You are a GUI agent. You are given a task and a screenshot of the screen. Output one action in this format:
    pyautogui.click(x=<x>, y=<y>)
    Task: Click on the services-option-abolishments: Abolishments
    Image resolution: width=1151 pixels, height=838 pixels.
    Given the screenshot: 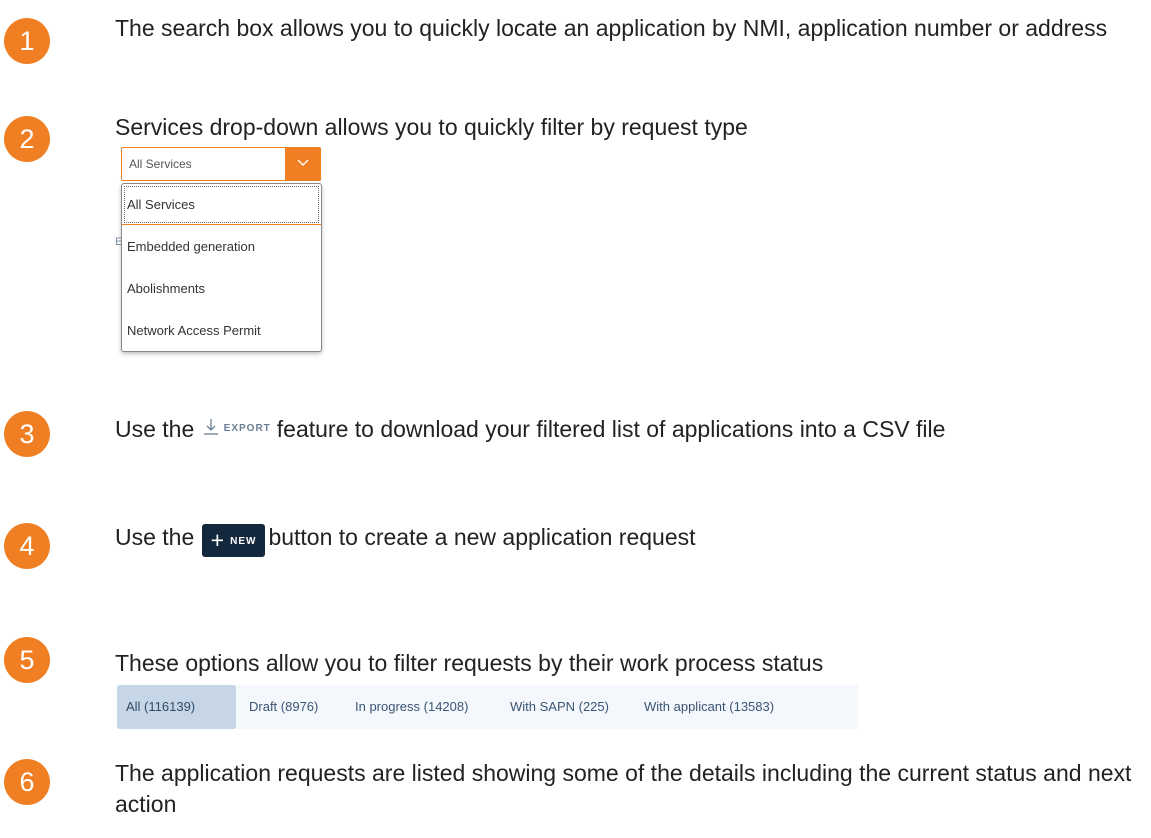 What is the action you would take?
    pyautogui.click(x=221, y=288)
    